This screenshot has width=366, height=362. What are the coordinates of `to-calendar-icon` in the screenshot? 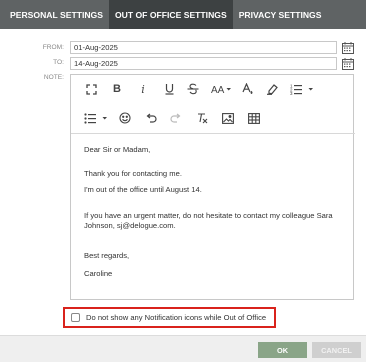 It's located at (348, 63).